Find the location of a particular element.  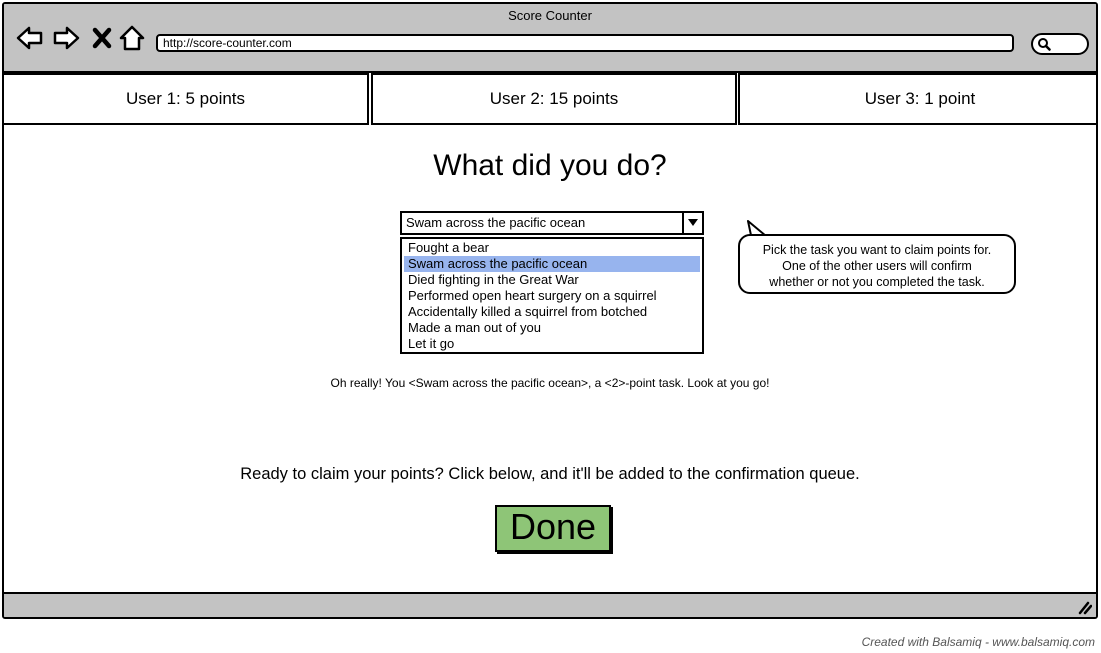

tab-user-2: User 2: 15 points is located at coordinates (554, 99).